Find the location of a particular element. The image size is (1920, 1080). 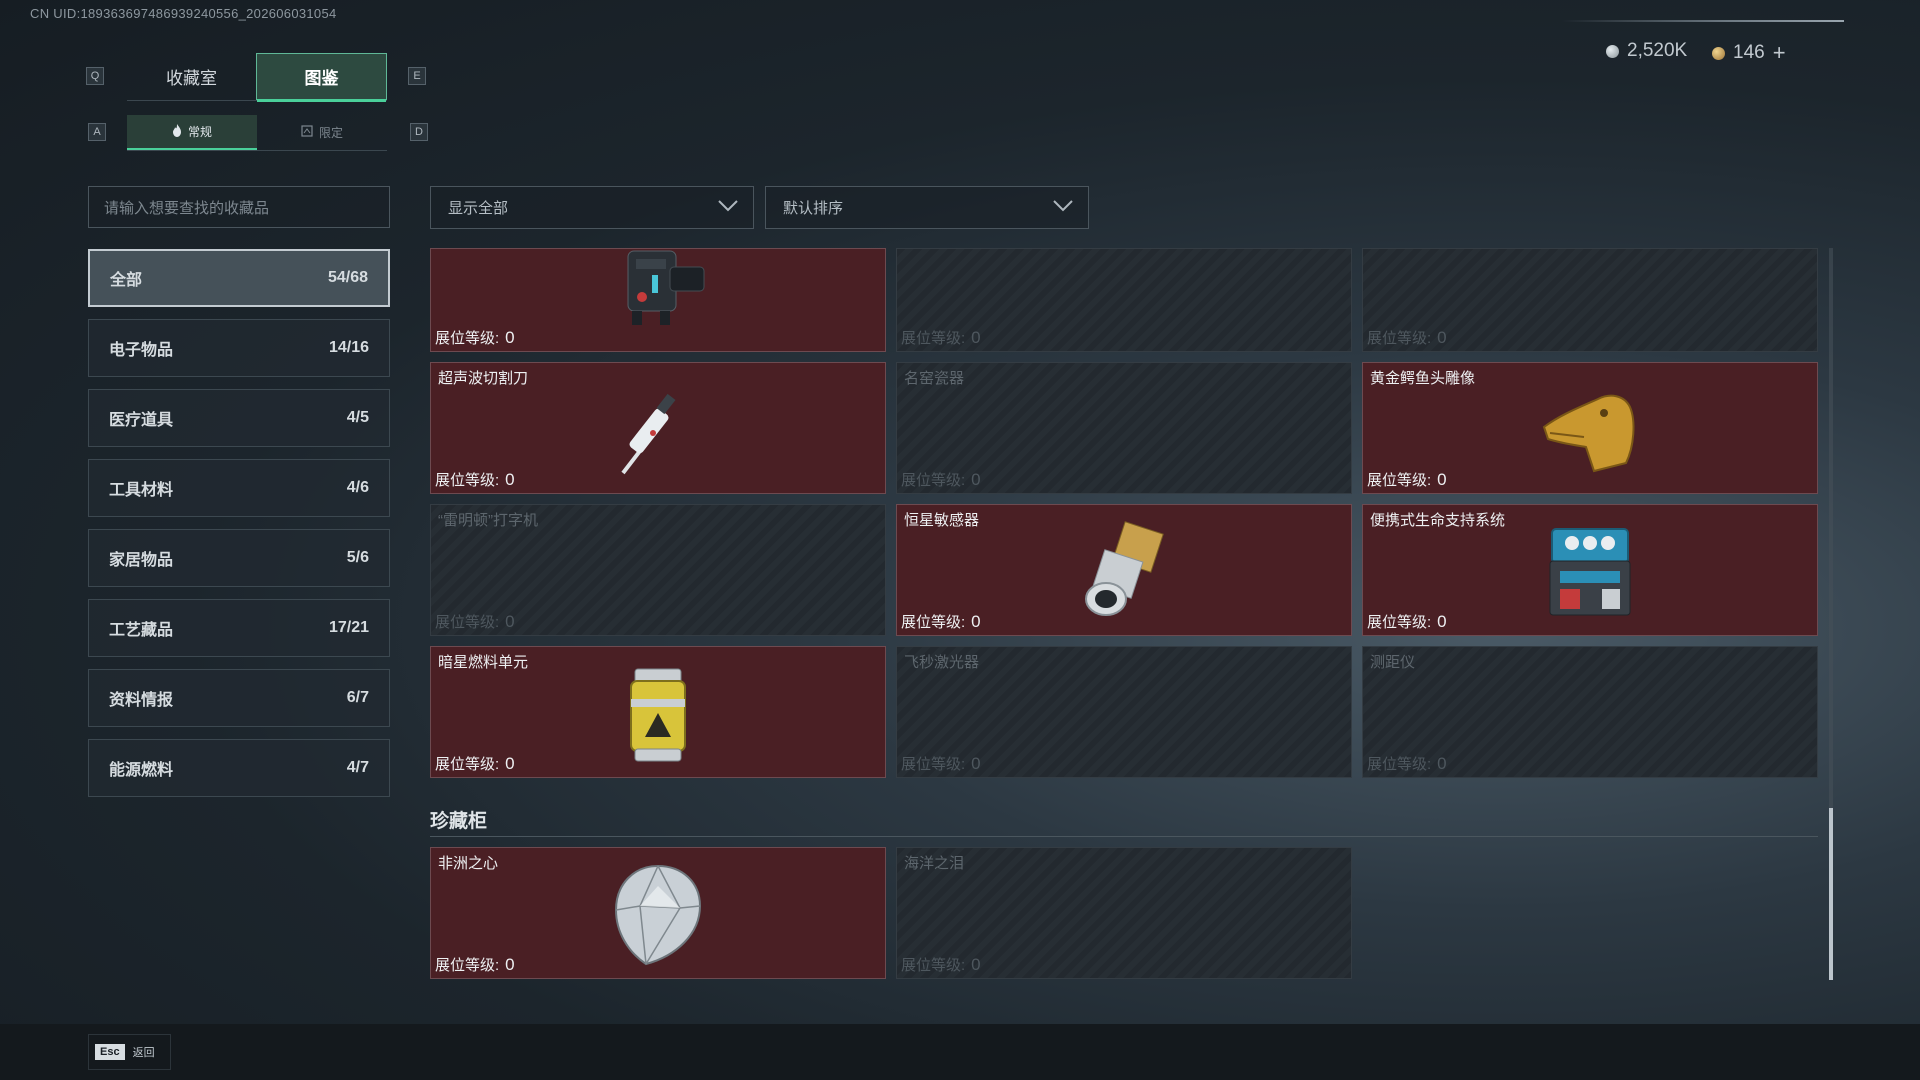

collection-card: 暗星燃料单元 展位等级: 0 is located at coordinates (658, 712).